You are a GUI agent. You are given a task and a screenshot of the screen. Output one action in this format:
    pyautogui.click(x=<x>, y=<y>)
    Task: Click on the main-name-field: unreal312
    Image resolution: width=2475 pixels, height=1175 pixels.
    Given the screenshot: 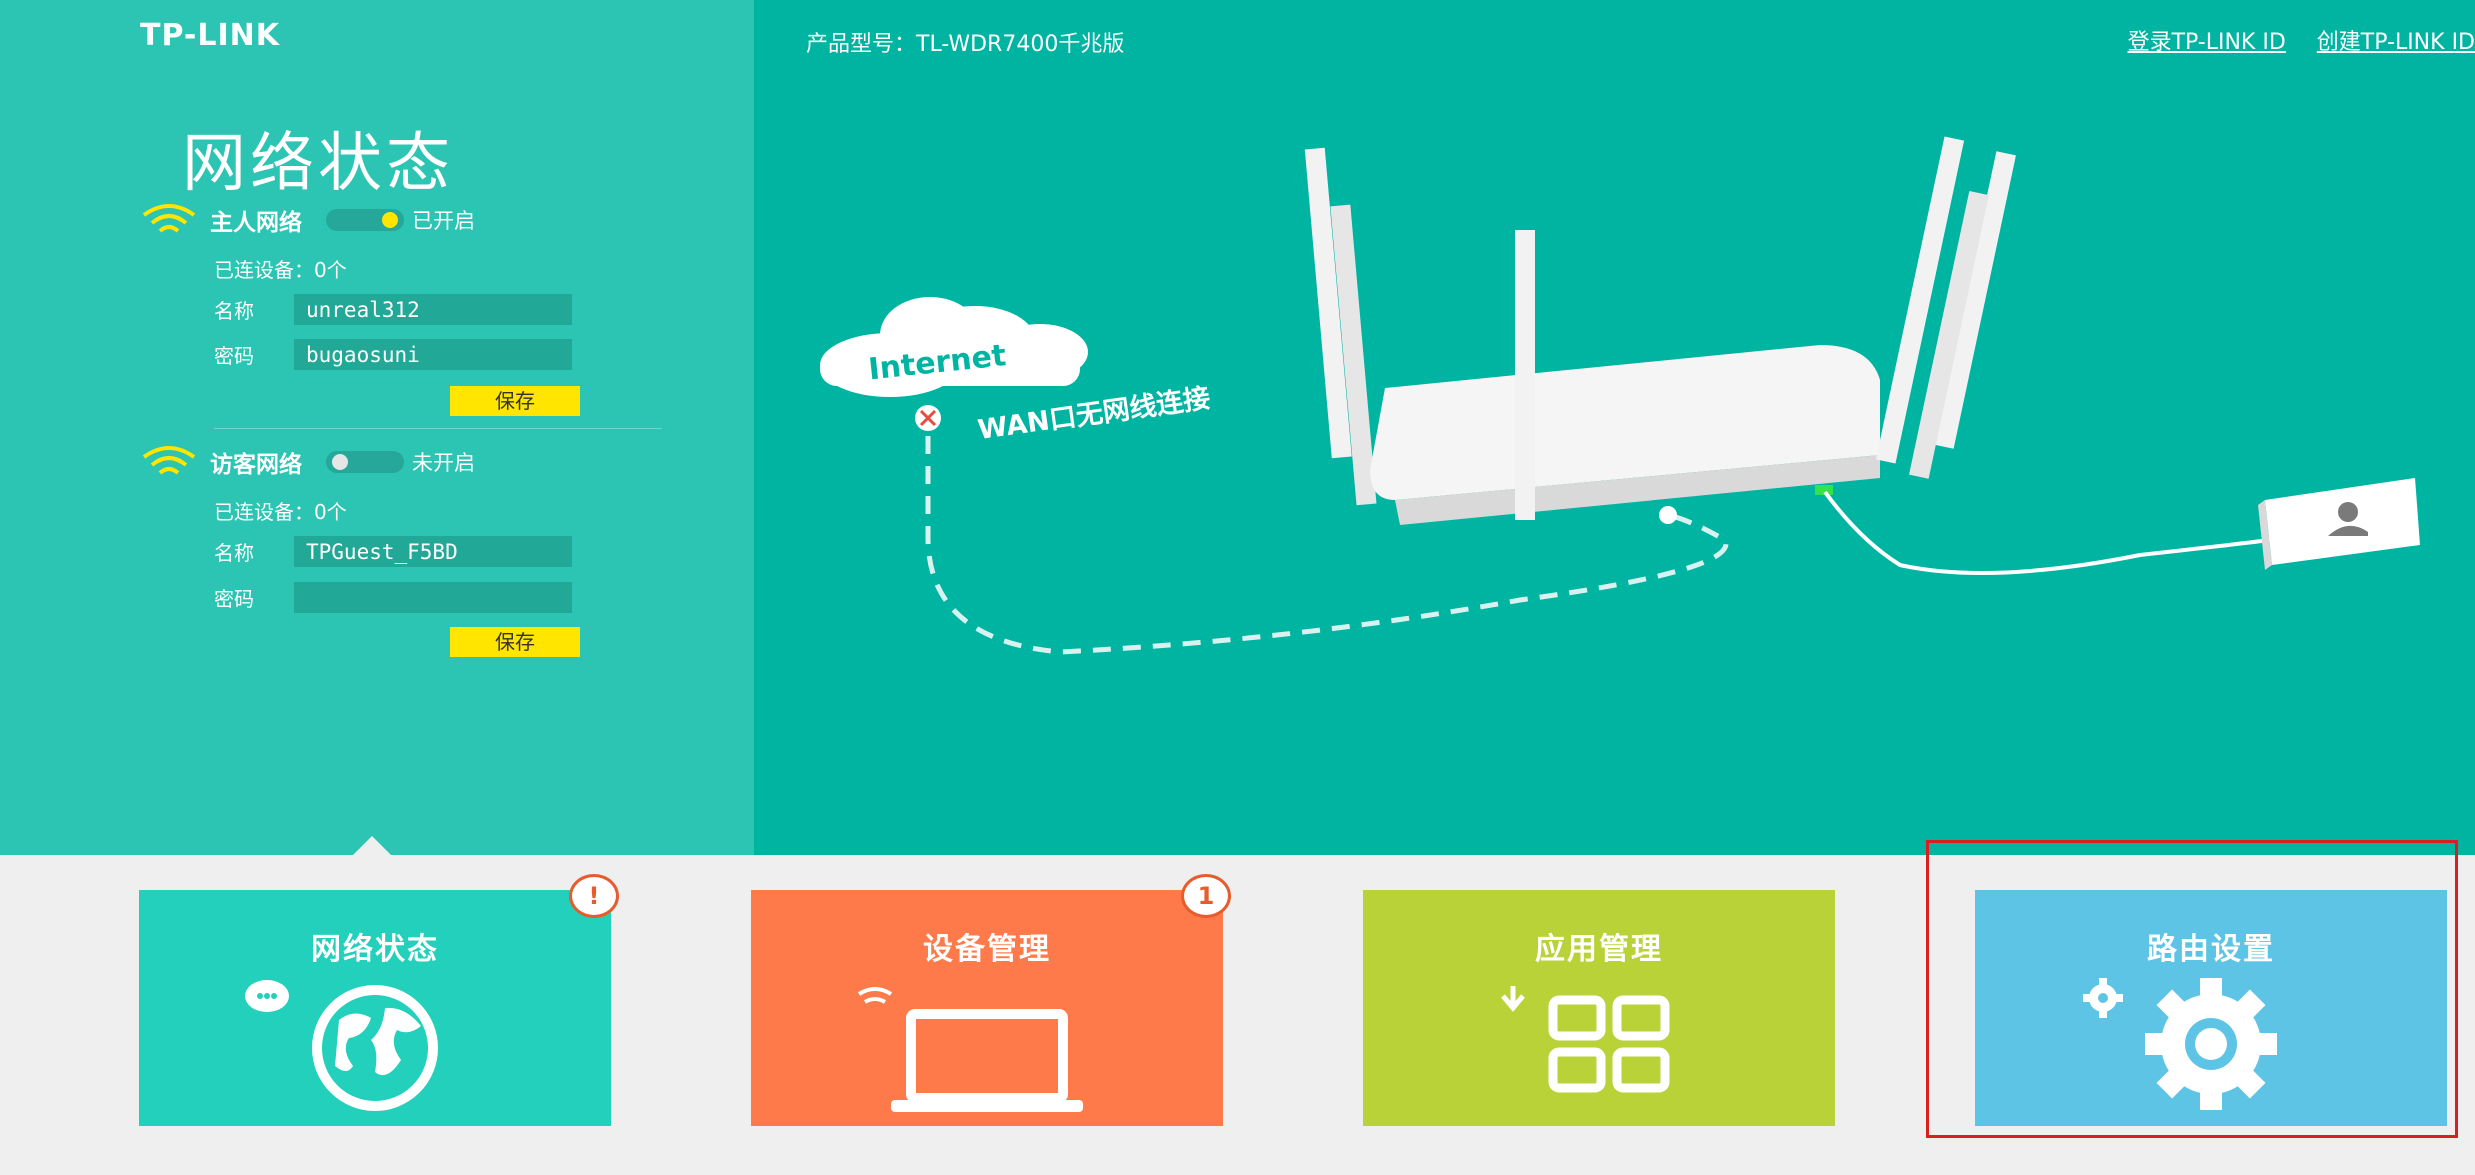 What is the action you would take?
    pyautogui.click(x=433, y=309)
    